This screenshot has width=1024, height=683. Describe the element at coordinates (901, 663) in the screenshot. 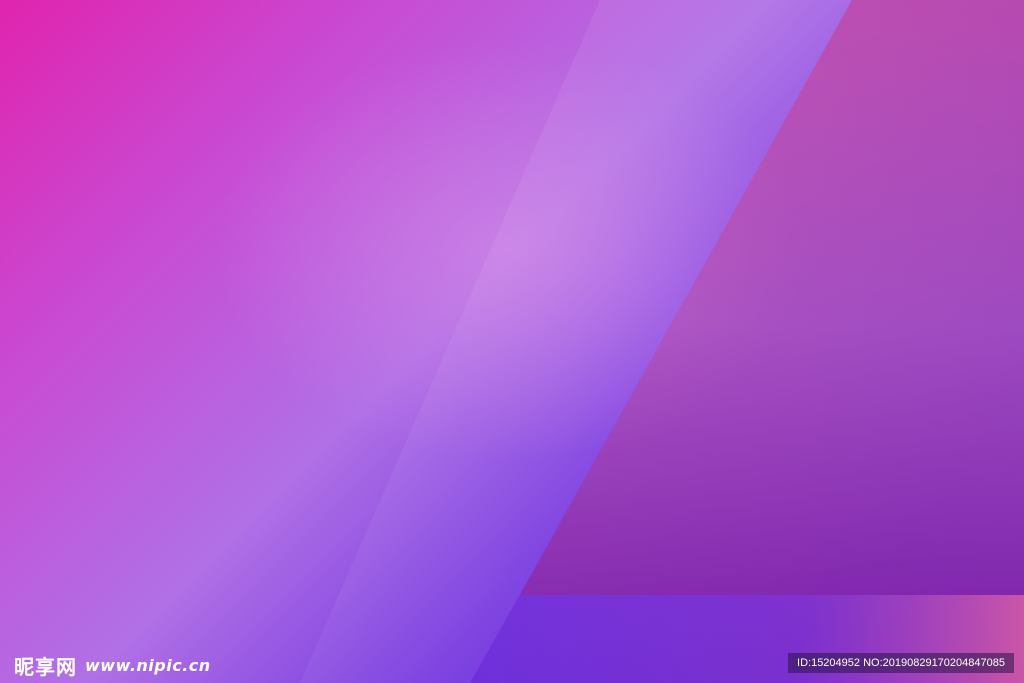

I see `image-id-label: ID:15204952 NO:20190829170204847085` at that location.